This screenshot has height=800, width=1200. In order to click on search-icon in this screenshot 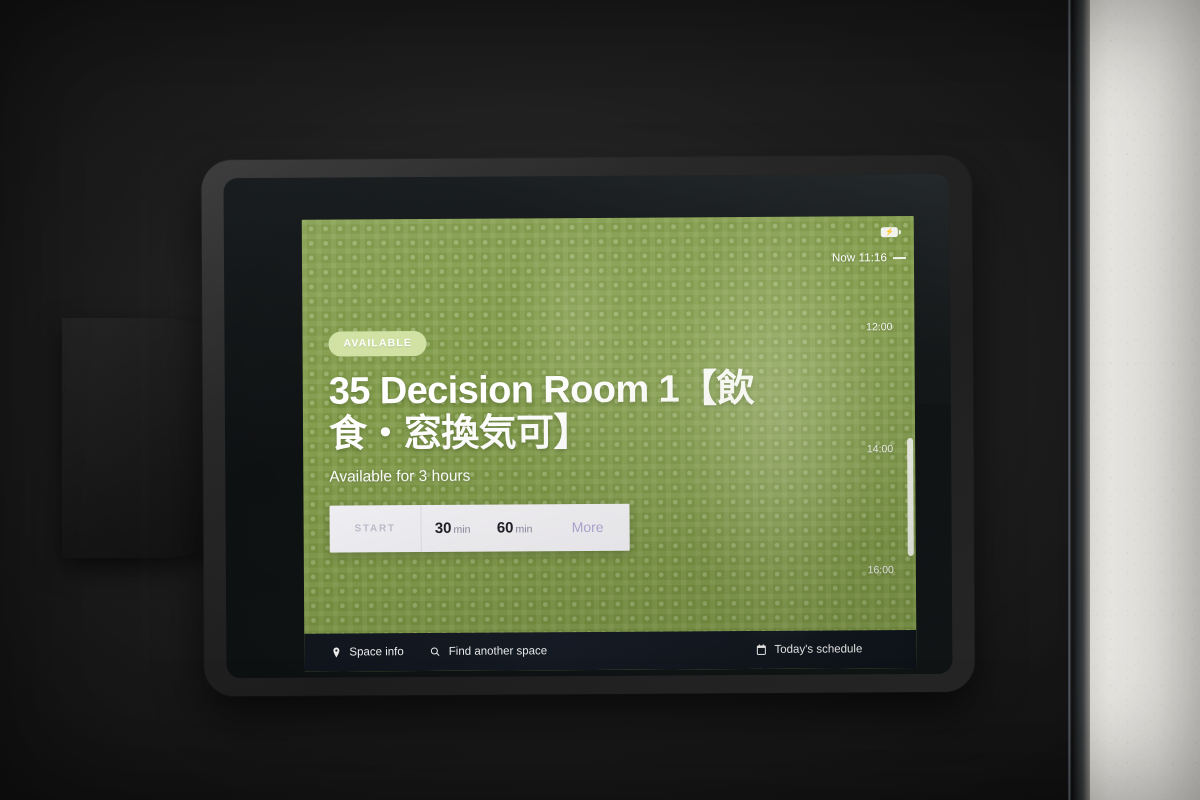, I will do `click(436, 652)`.